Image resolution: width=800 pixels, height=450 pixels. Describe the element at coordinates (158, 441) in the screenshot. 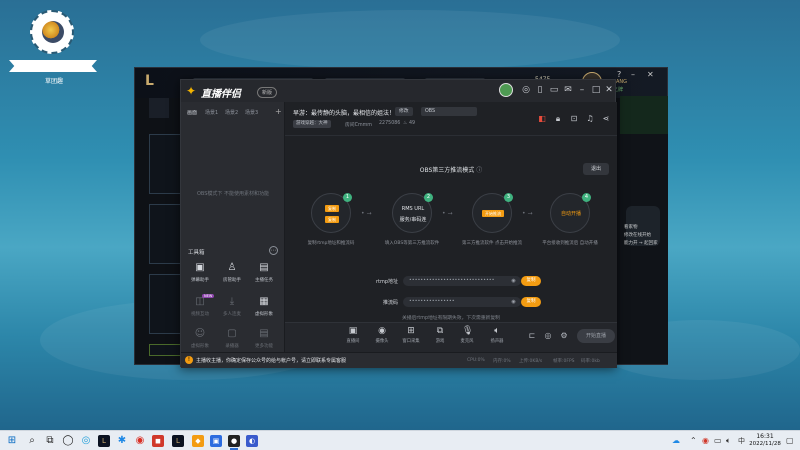

I see `netease-icon: ◼` at that location.